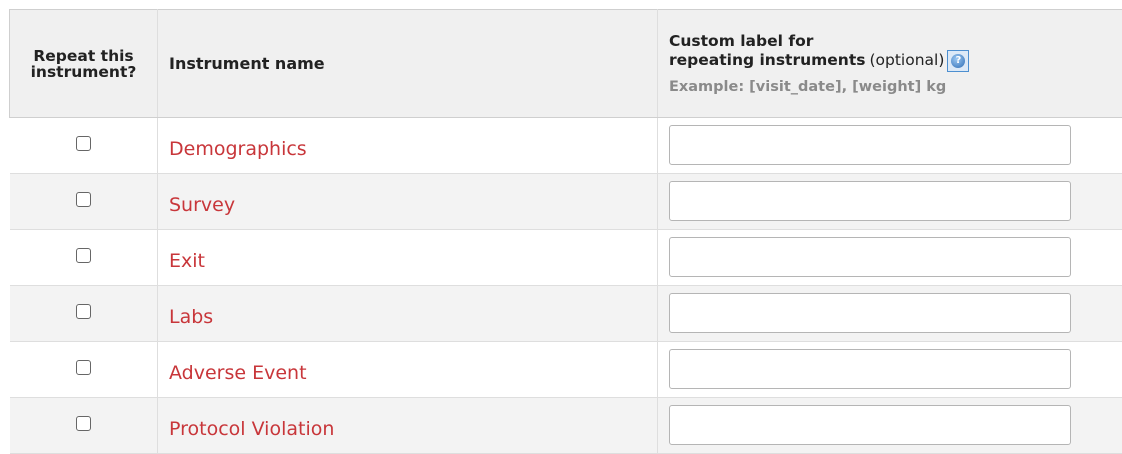 Image resolution: width=1122 pixels, height=454 pixels. What do you see at coordinates (408, 64) in the screenshot?
I see `instrument-name-header: Instrument name` at bounding box center [408, 64].